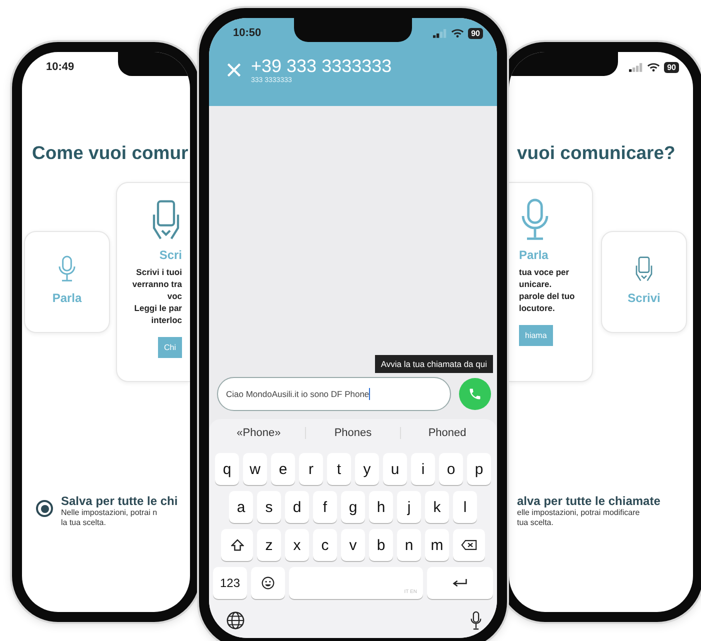 Image resolution: width=701 pixels, height=641 pixels. Describe the element at coordinates (325, 545) in the screenshot. I see `letter-key: c` at that location.